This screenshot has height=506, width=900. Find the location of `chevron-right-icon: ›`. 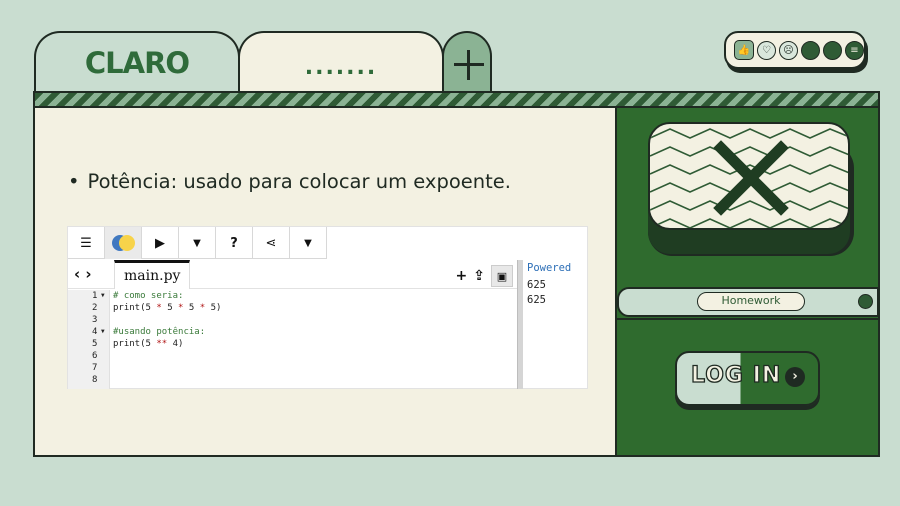

chevron-right-icon: › is located at coordinates (795, 377).